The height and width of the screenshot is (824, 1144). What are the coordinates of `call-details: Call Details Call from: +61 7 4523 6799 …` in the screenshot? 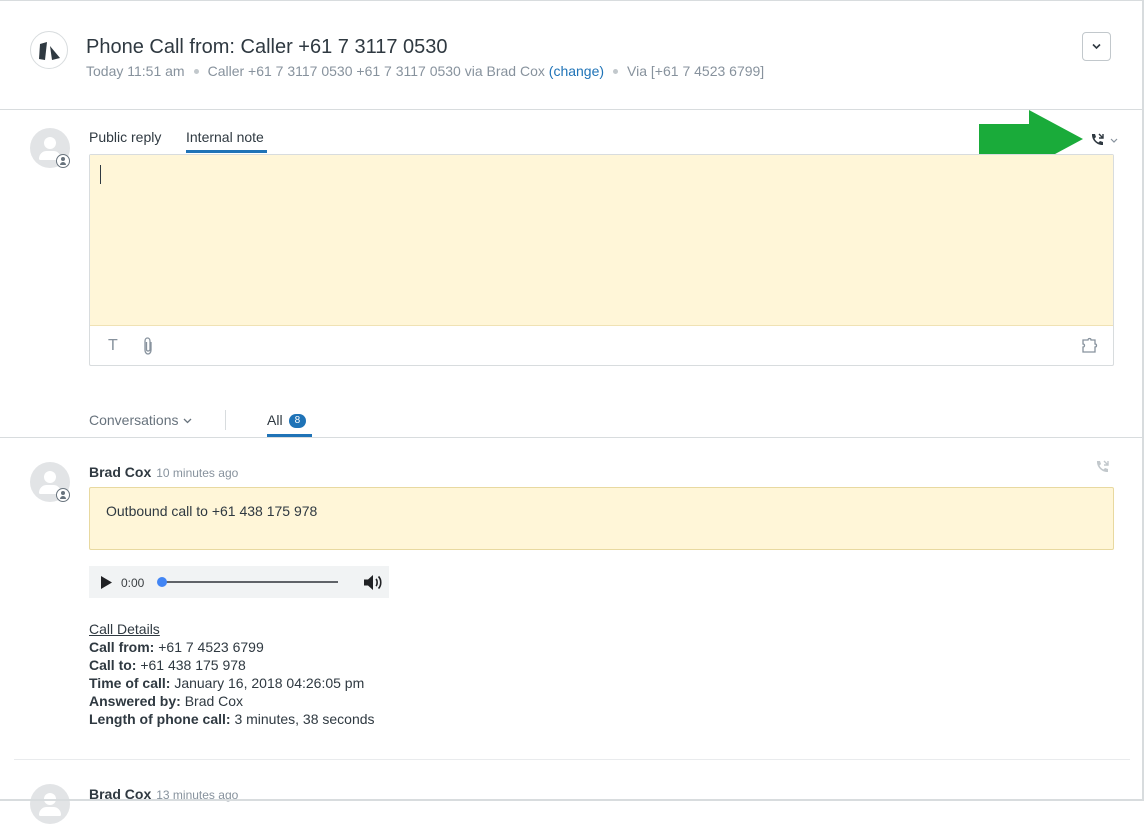 It's located at (232, 674).